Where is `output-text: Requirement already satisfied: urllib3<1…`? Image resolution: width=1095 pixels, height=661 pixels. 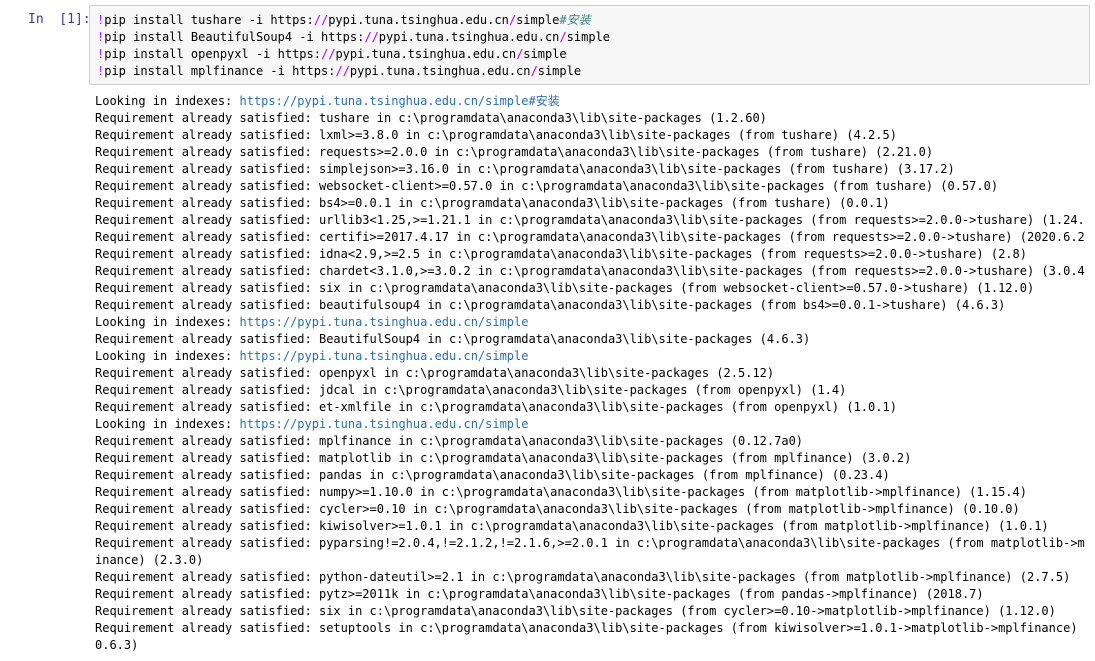 output-text: Requirement already satisfied: urllib3<1… is located at coordinates (590, 220).